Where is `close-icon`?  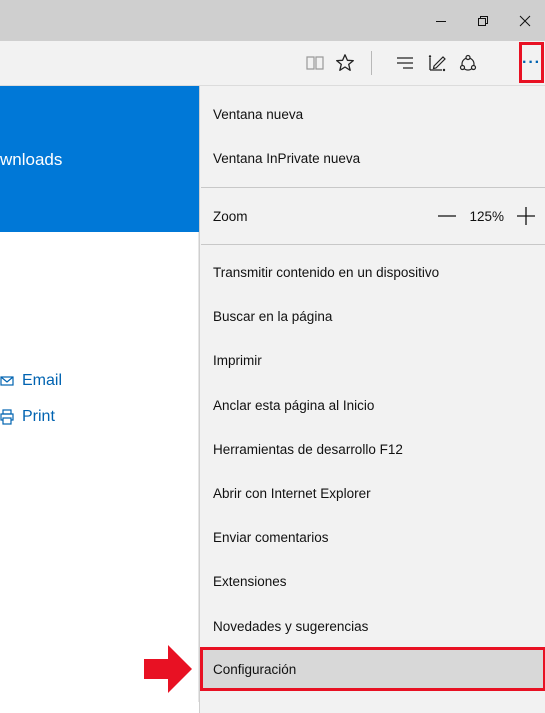
close-icon is located at coordinates (524, 20).